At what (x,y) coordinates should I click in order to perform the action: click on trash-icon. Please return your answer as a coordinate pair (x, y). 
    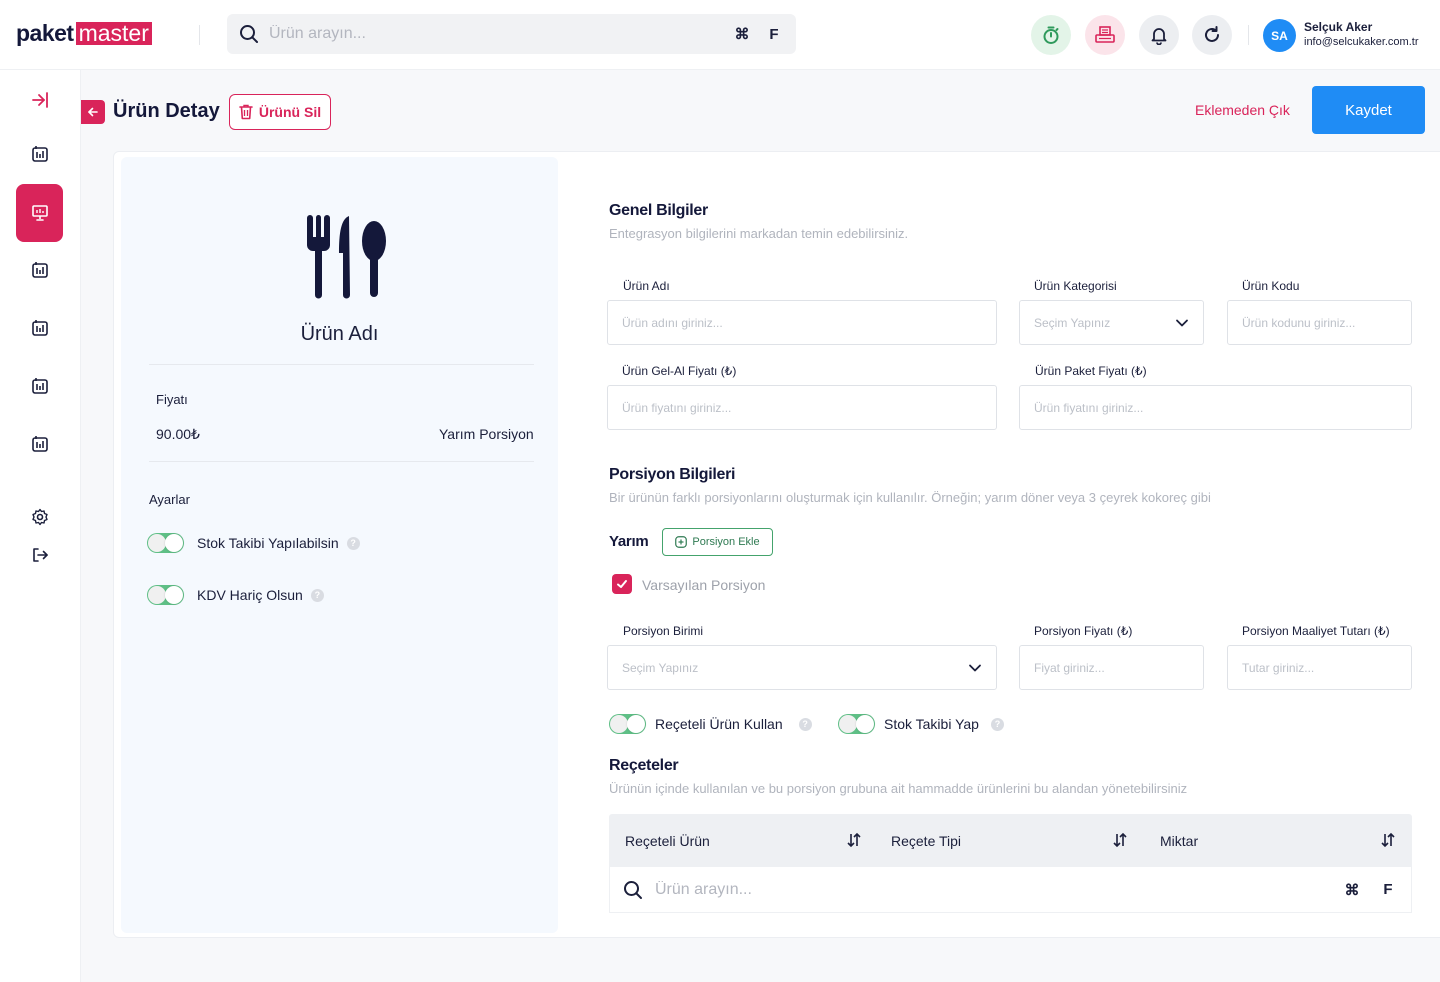
    Looking at the image, I should click on (246, 112).